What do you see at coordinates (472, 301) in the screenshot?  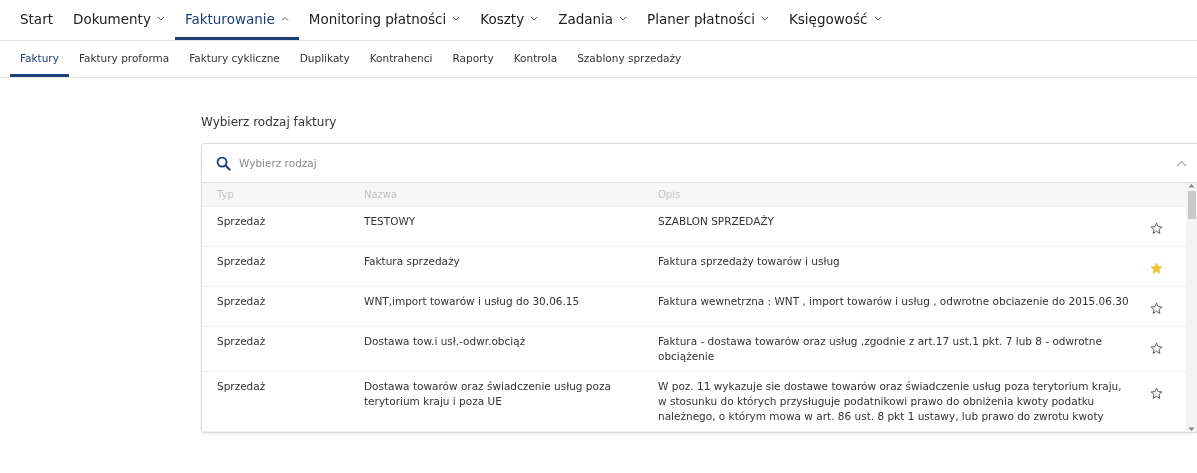 I see `name-cell-text: WNT,import towarów i usług do 30.06.15` at bounding box center [472, 301].